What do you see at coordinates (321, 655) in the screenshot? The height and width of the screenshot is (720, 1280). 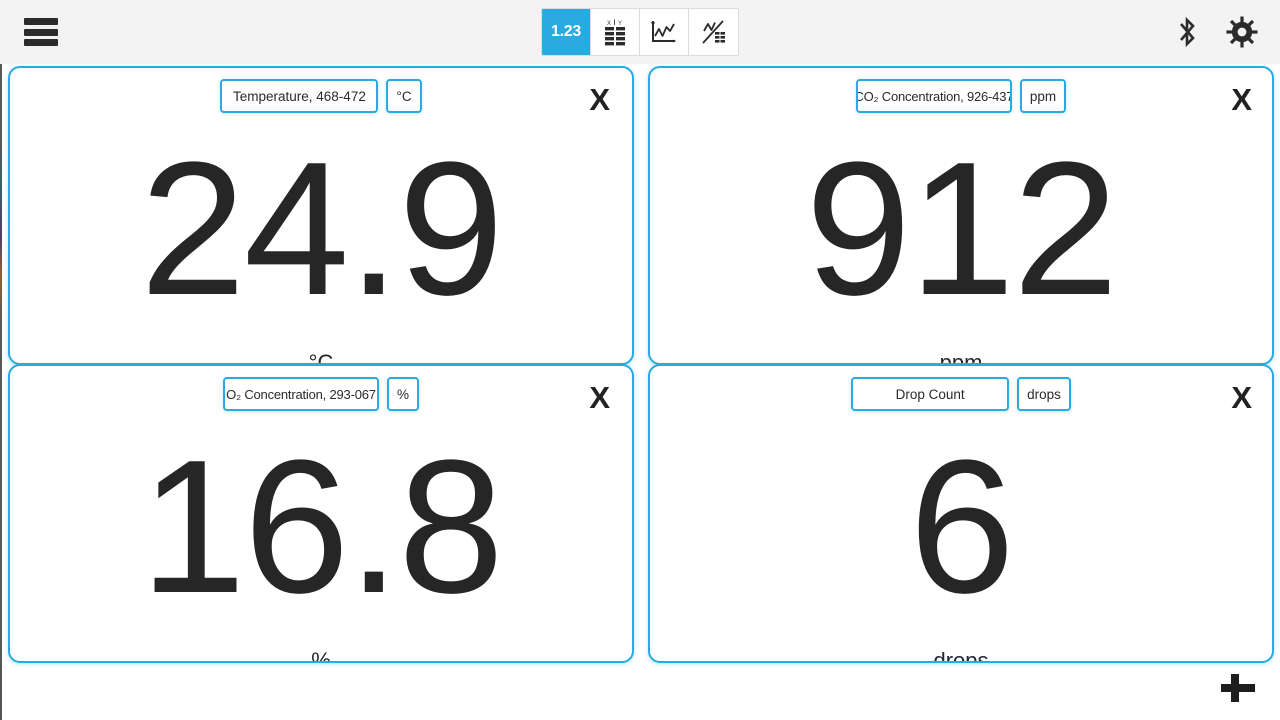 I see `meter-value-unit: %` at bounding box center [321, 655].